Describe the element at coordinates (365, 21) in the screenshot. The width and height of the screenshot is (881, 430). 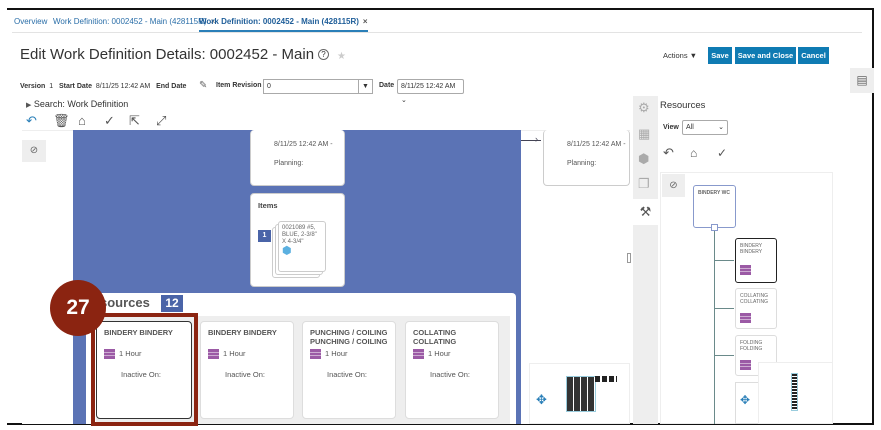
I see `close-icon: ×` at that location.